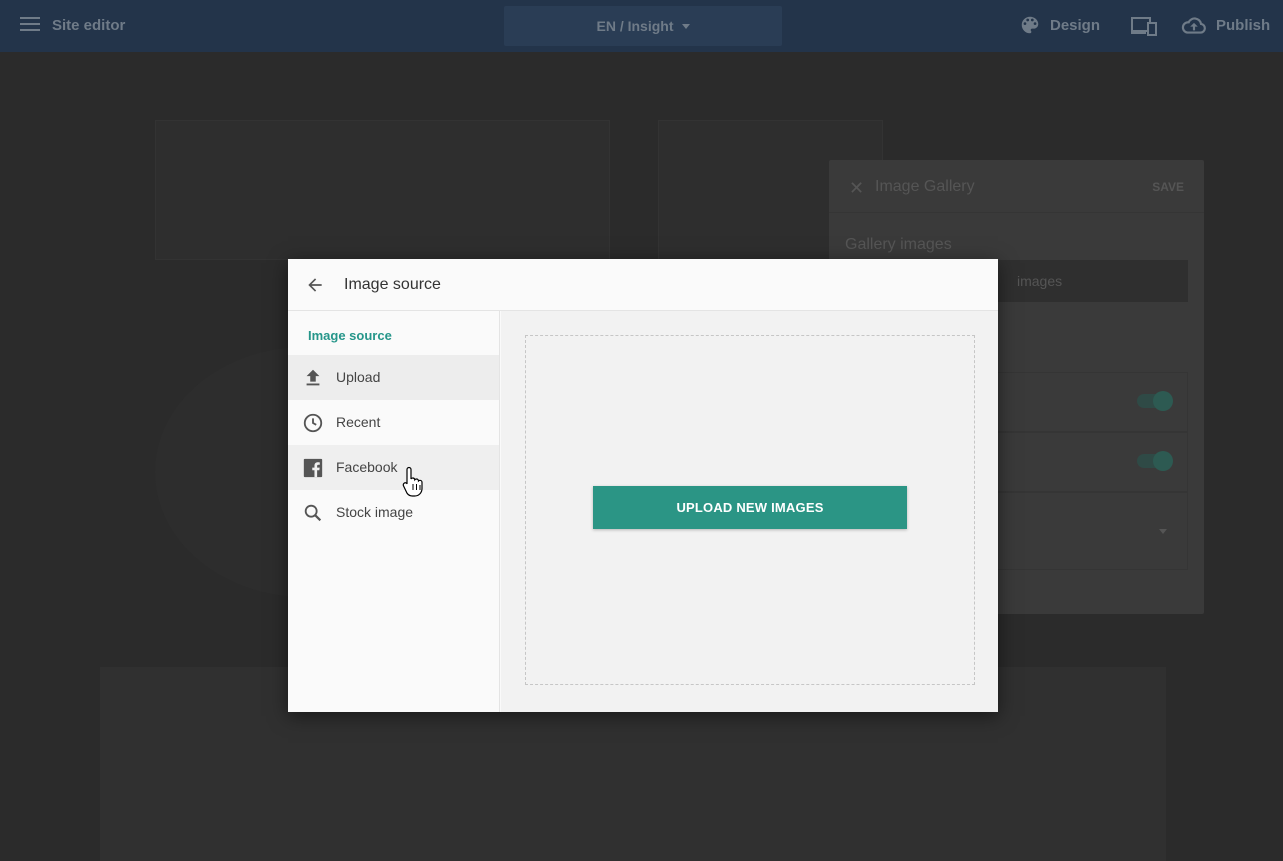 The height and width of the screenshot is (861, 1283). Describe the element at coordinates (382, 190) in the screenshot. I see `background-image-block` at that location.